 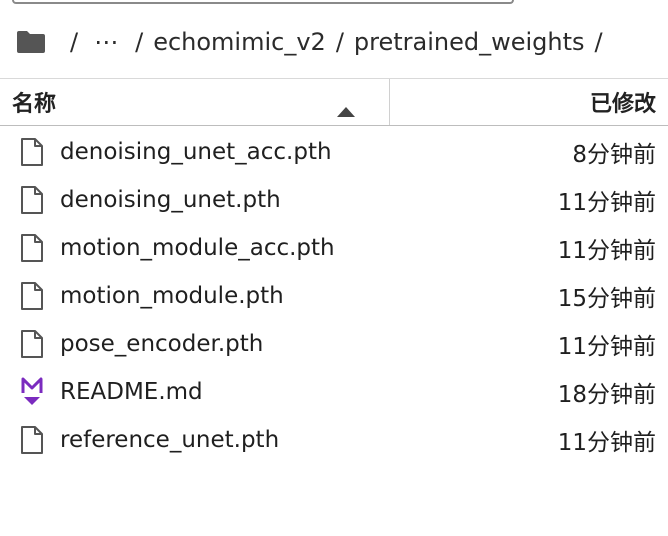 What do you see at coordinates (106, 42) in the screenshot?
I see `breadcrumb-ellipsis: ⋯` at bounding box center [106, 42].